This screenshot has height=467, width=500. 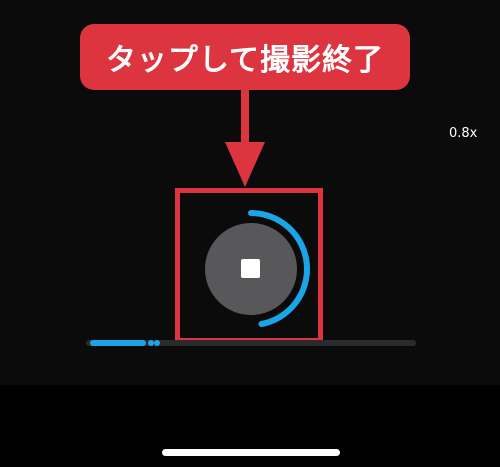 What do you see at coordinates (245, 60) in the screenshot?
I see `callout-text: タップして撮影終了` at bounding box center [245, 60].